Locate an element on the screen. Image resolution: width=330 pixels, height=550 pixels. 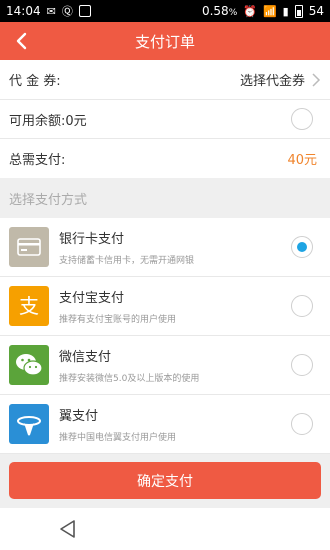
voucher-label: 代 金 券: is located at coordinates (35, 81).